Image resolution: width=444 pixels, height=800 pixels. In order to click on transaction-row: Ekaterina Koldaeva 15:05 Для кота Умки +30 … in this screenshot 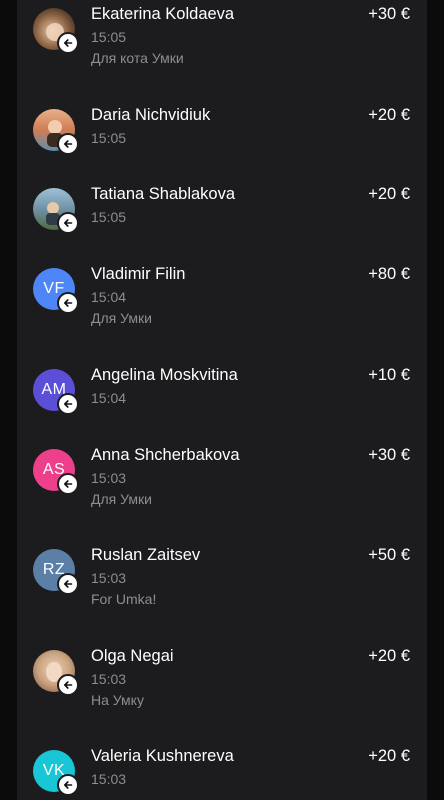, I will do `click(222, 36)`.